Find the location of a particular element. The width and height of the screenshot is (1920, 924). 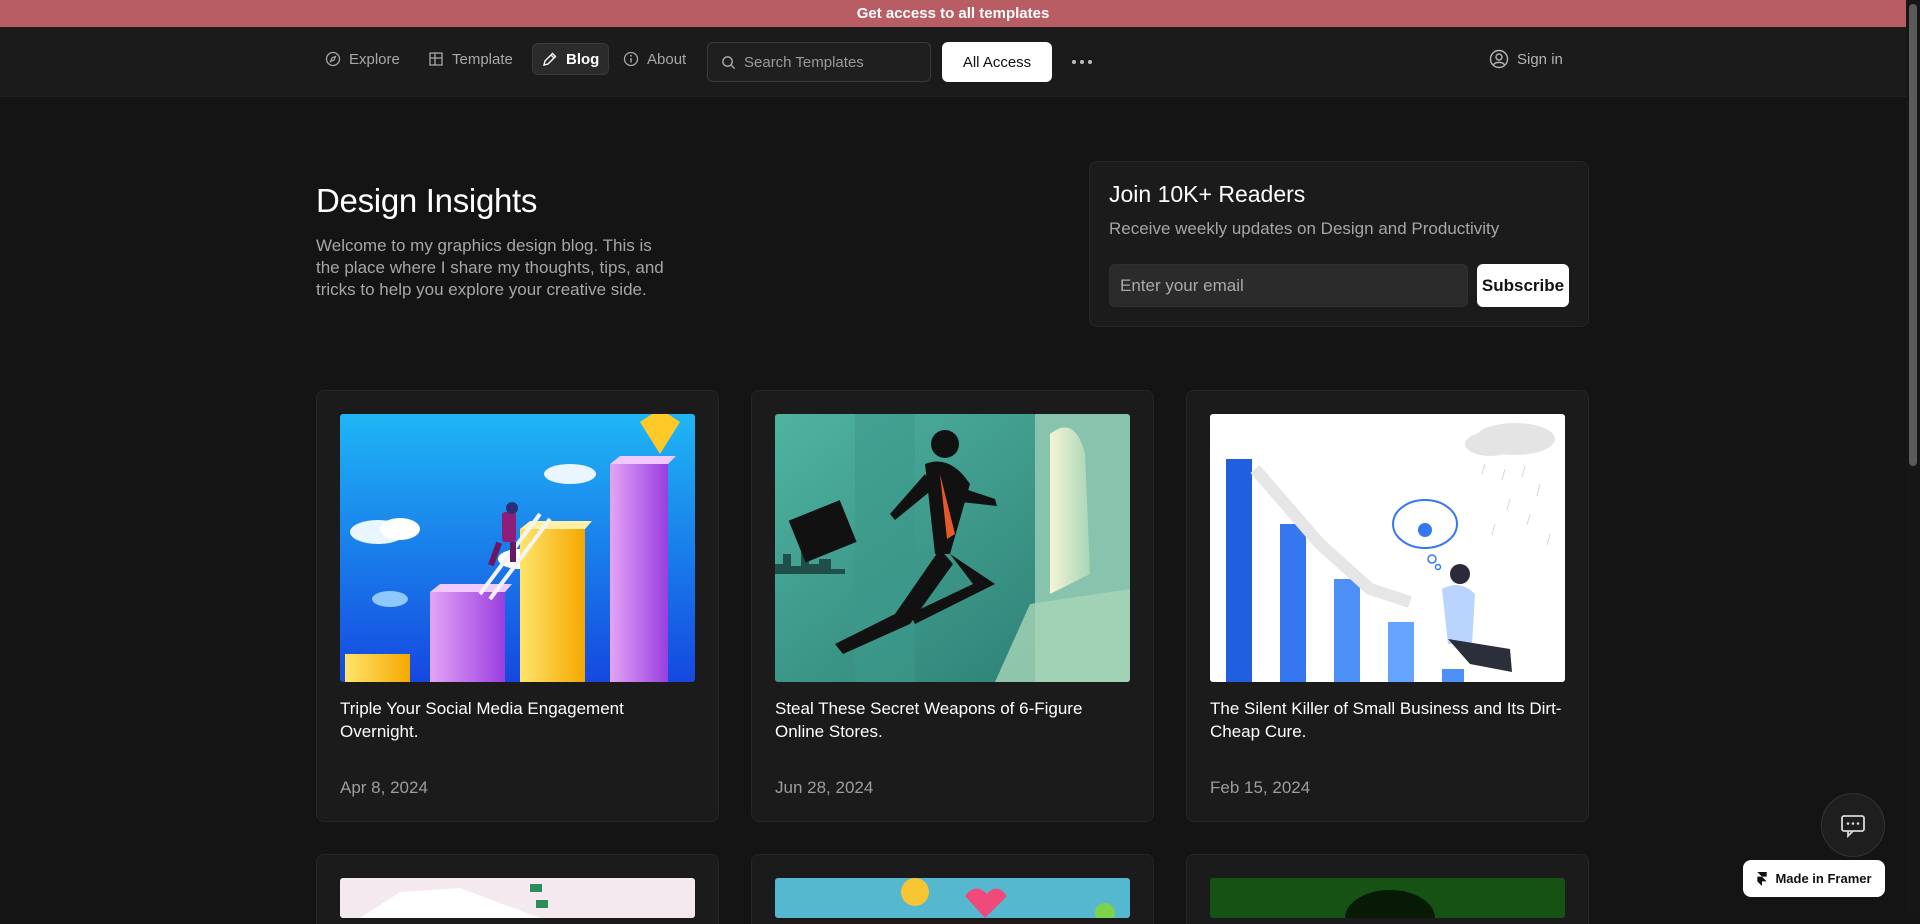

nav-about: About is located at coordinates (654, 59).